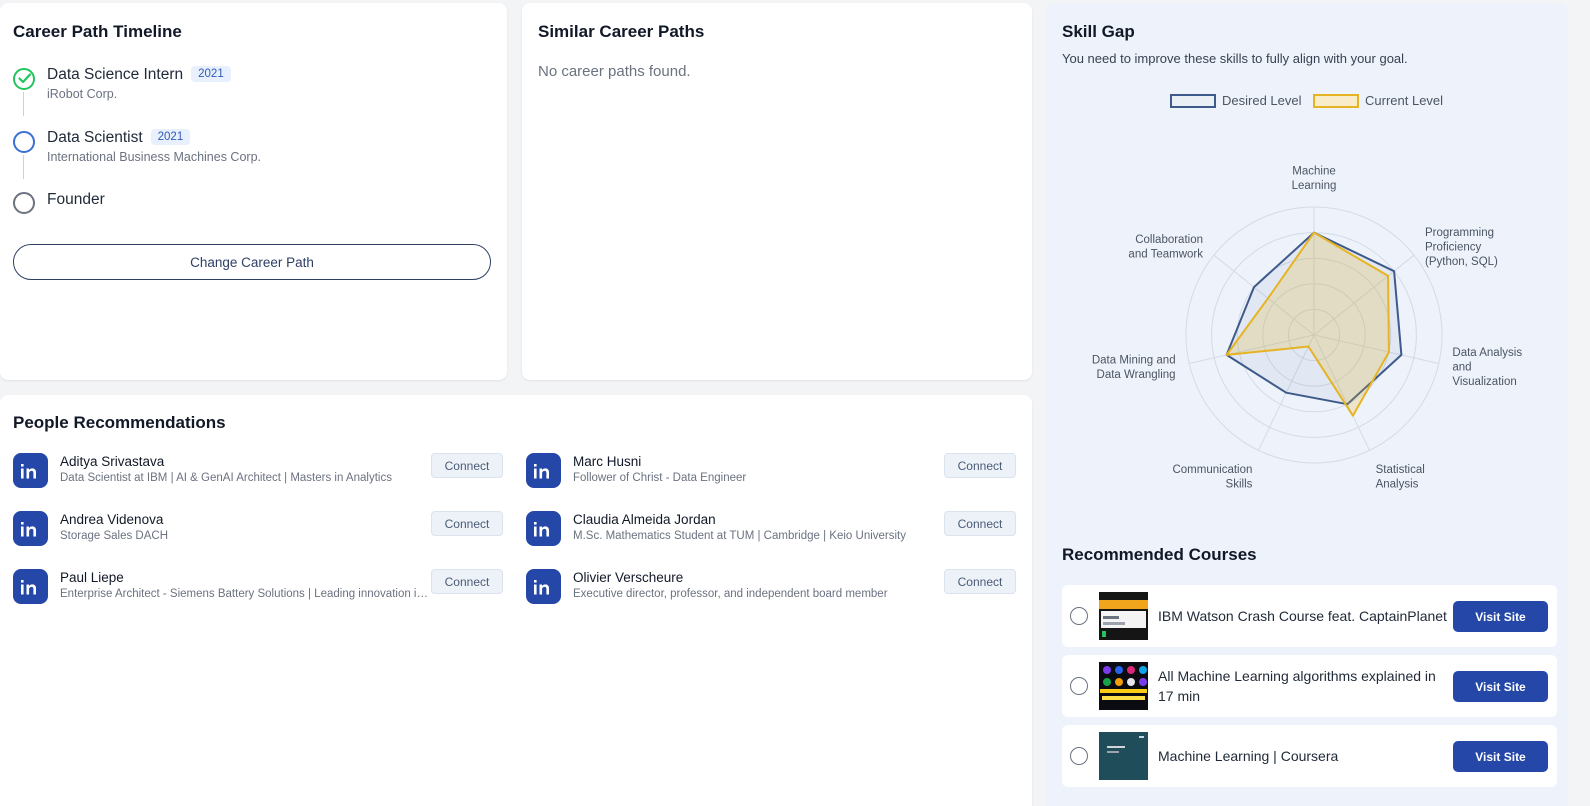 The height and width of the screenshot is (806, 1590). I want to click on person-name: Andrea Videnova, so click(111, 519).